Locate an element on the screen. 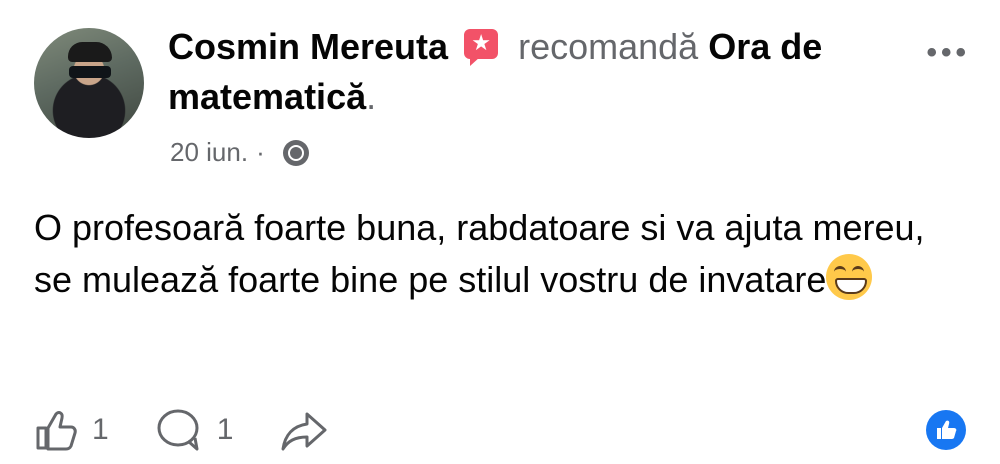 The height and width of the screenshot is (464, 1000). action-bar: 1 1 is located at coordinates (211, 430).